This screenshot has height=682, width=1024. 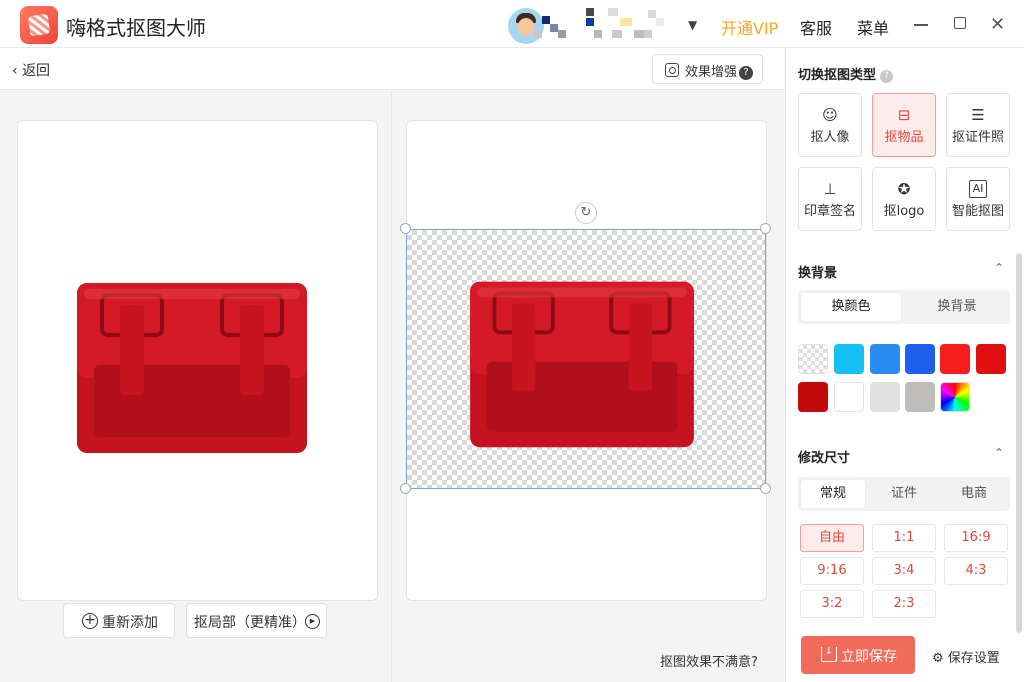 What do you see at coordinates (250, 623) in the screenshot?
I see `local-cutout-label: 抠局部（更精准）` at bounding box center [250, 623].